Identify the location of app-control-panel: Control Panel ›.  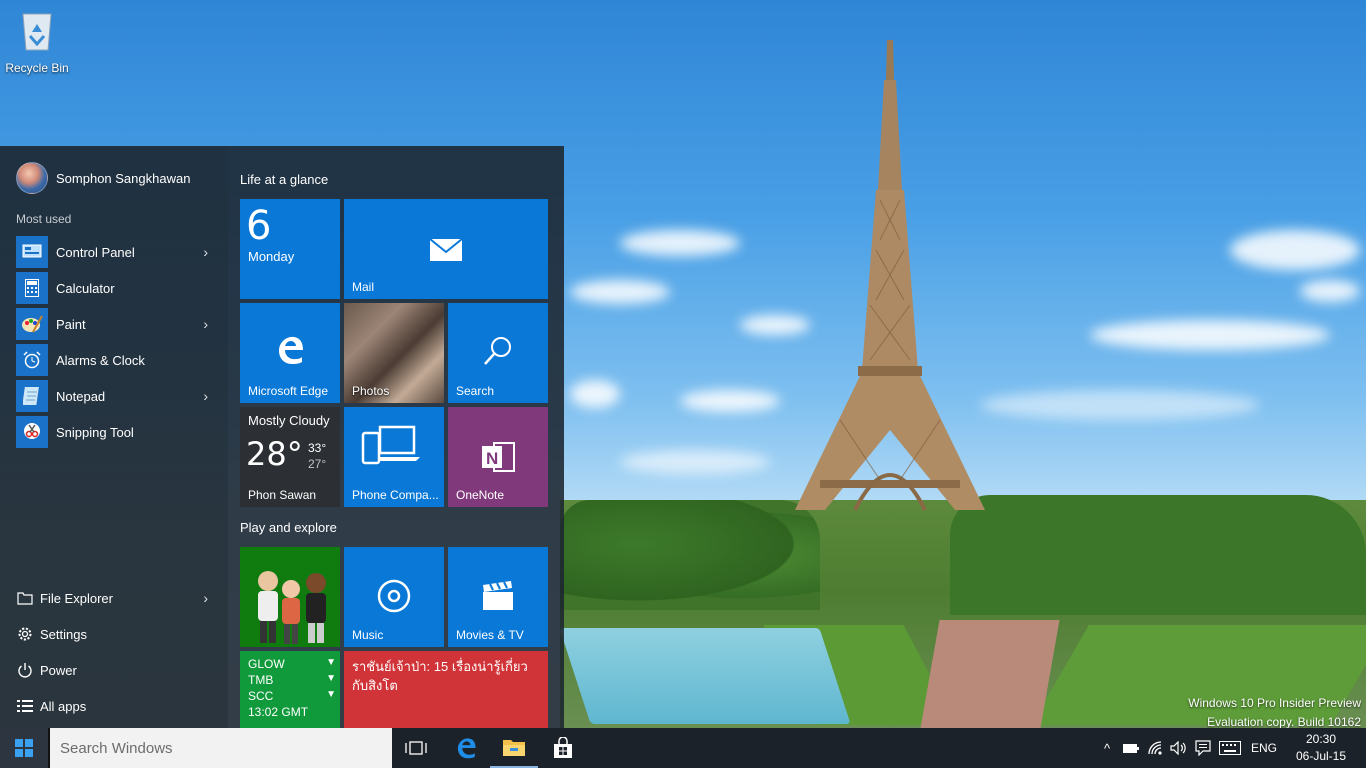
(114, 252).